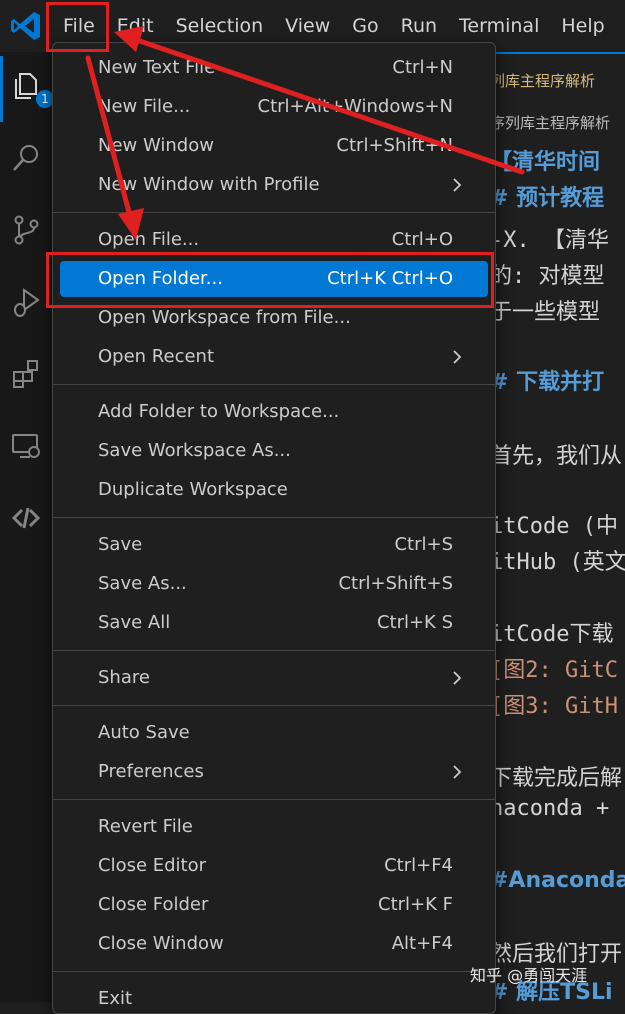 Image resolution: width=625 pixels, height=1014 pixels. Describe the element at coordinates (124, 677) in the screenshot. I see `menu-item-label: Share` at that location.